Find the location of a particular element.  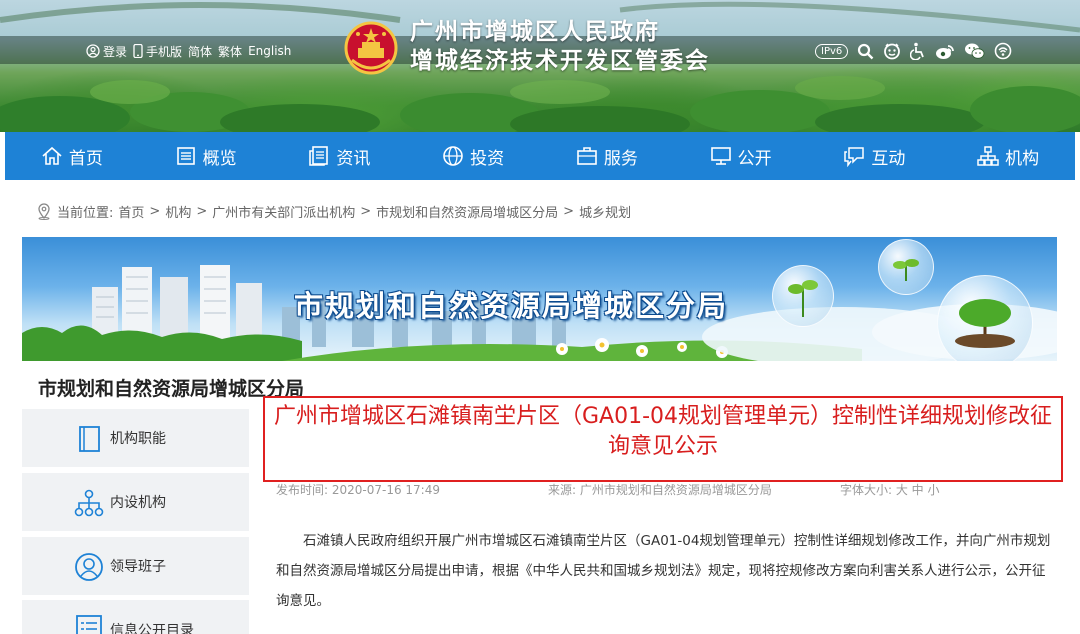

home-icon is located at coordinates (52, 155).